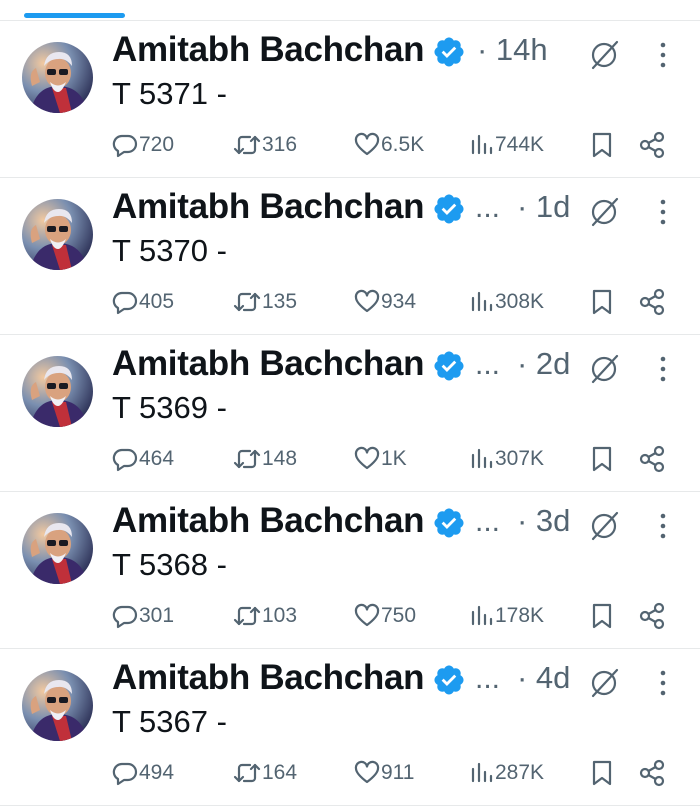 This screenshot has width=700, height=806. I want to click on reply-count: 301, so click(157, 615).